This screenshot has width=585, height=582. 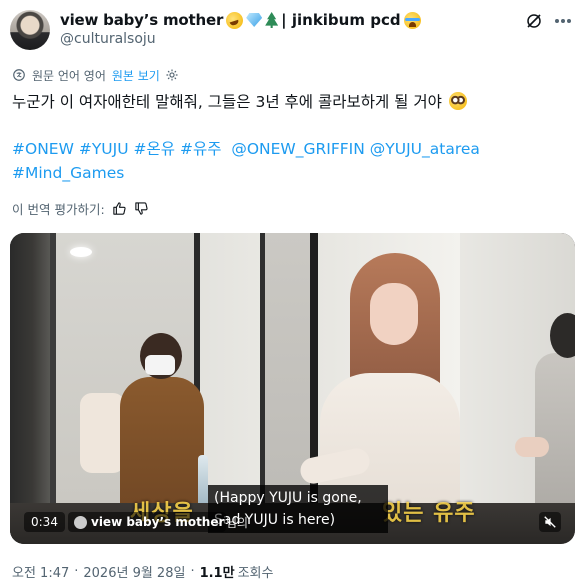 What do you see at coordinates (298, 149) in the screenshot?
I see `mention-link: @ONEW_GRIFFIN` at bounding box center [298, 149].